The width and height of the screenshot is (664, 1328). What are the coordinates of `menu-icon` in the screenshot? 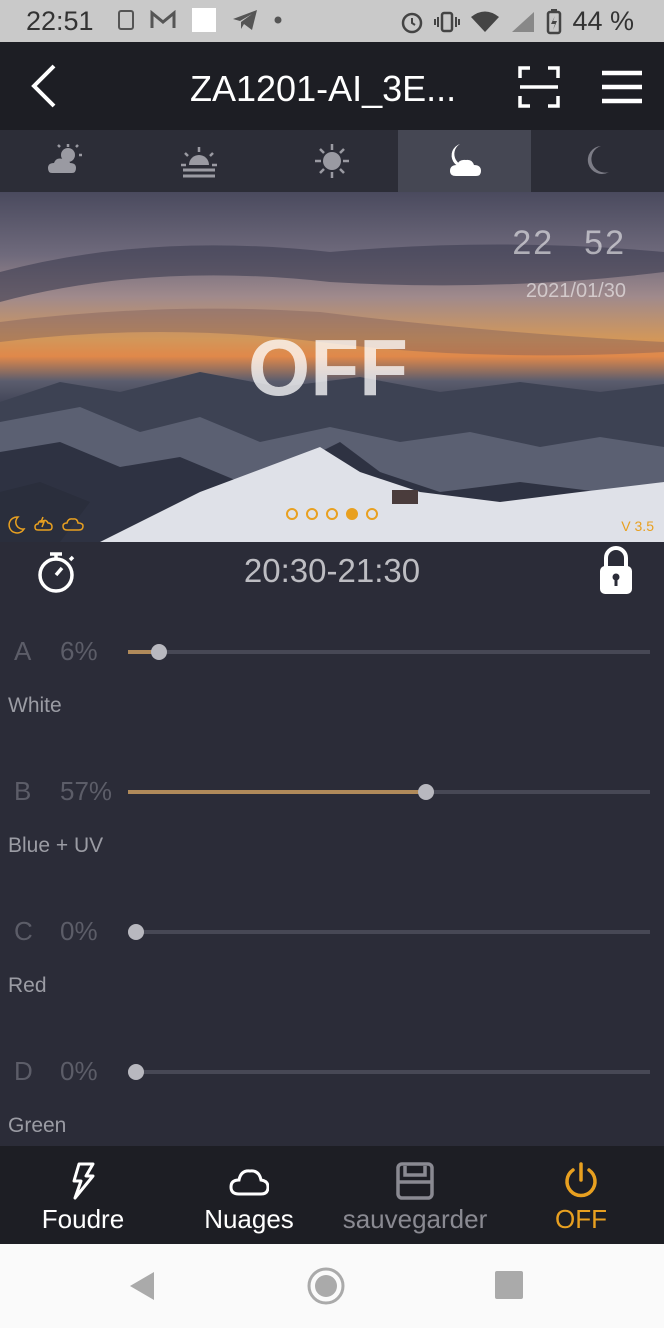 It's located at (622, 87).